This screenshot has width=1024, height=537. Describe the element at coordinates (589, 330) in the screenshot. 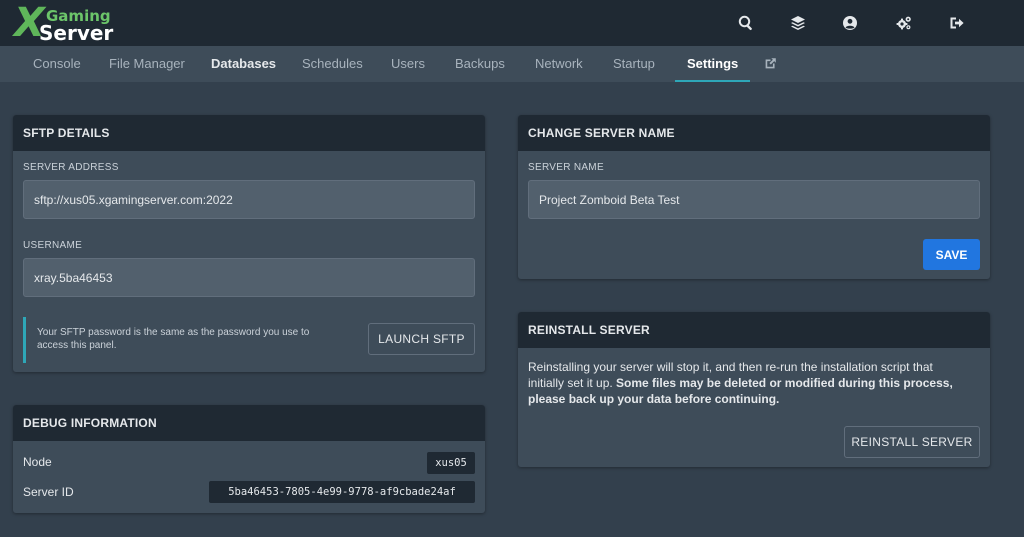

I see `card-title: REINSTALL SERVER` at that location.